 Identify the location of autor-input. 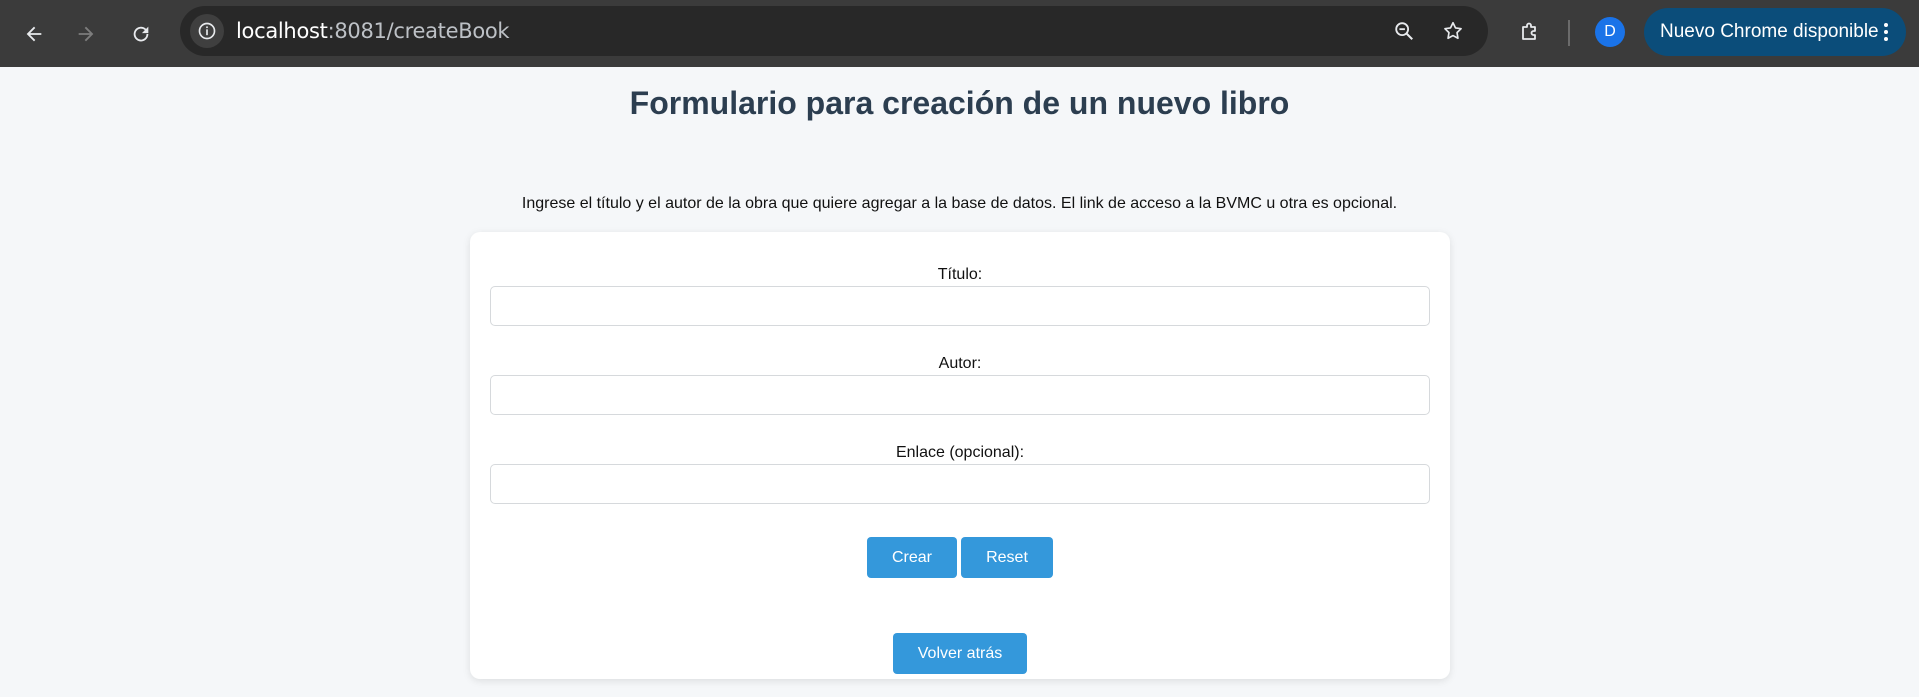
(960, 395).